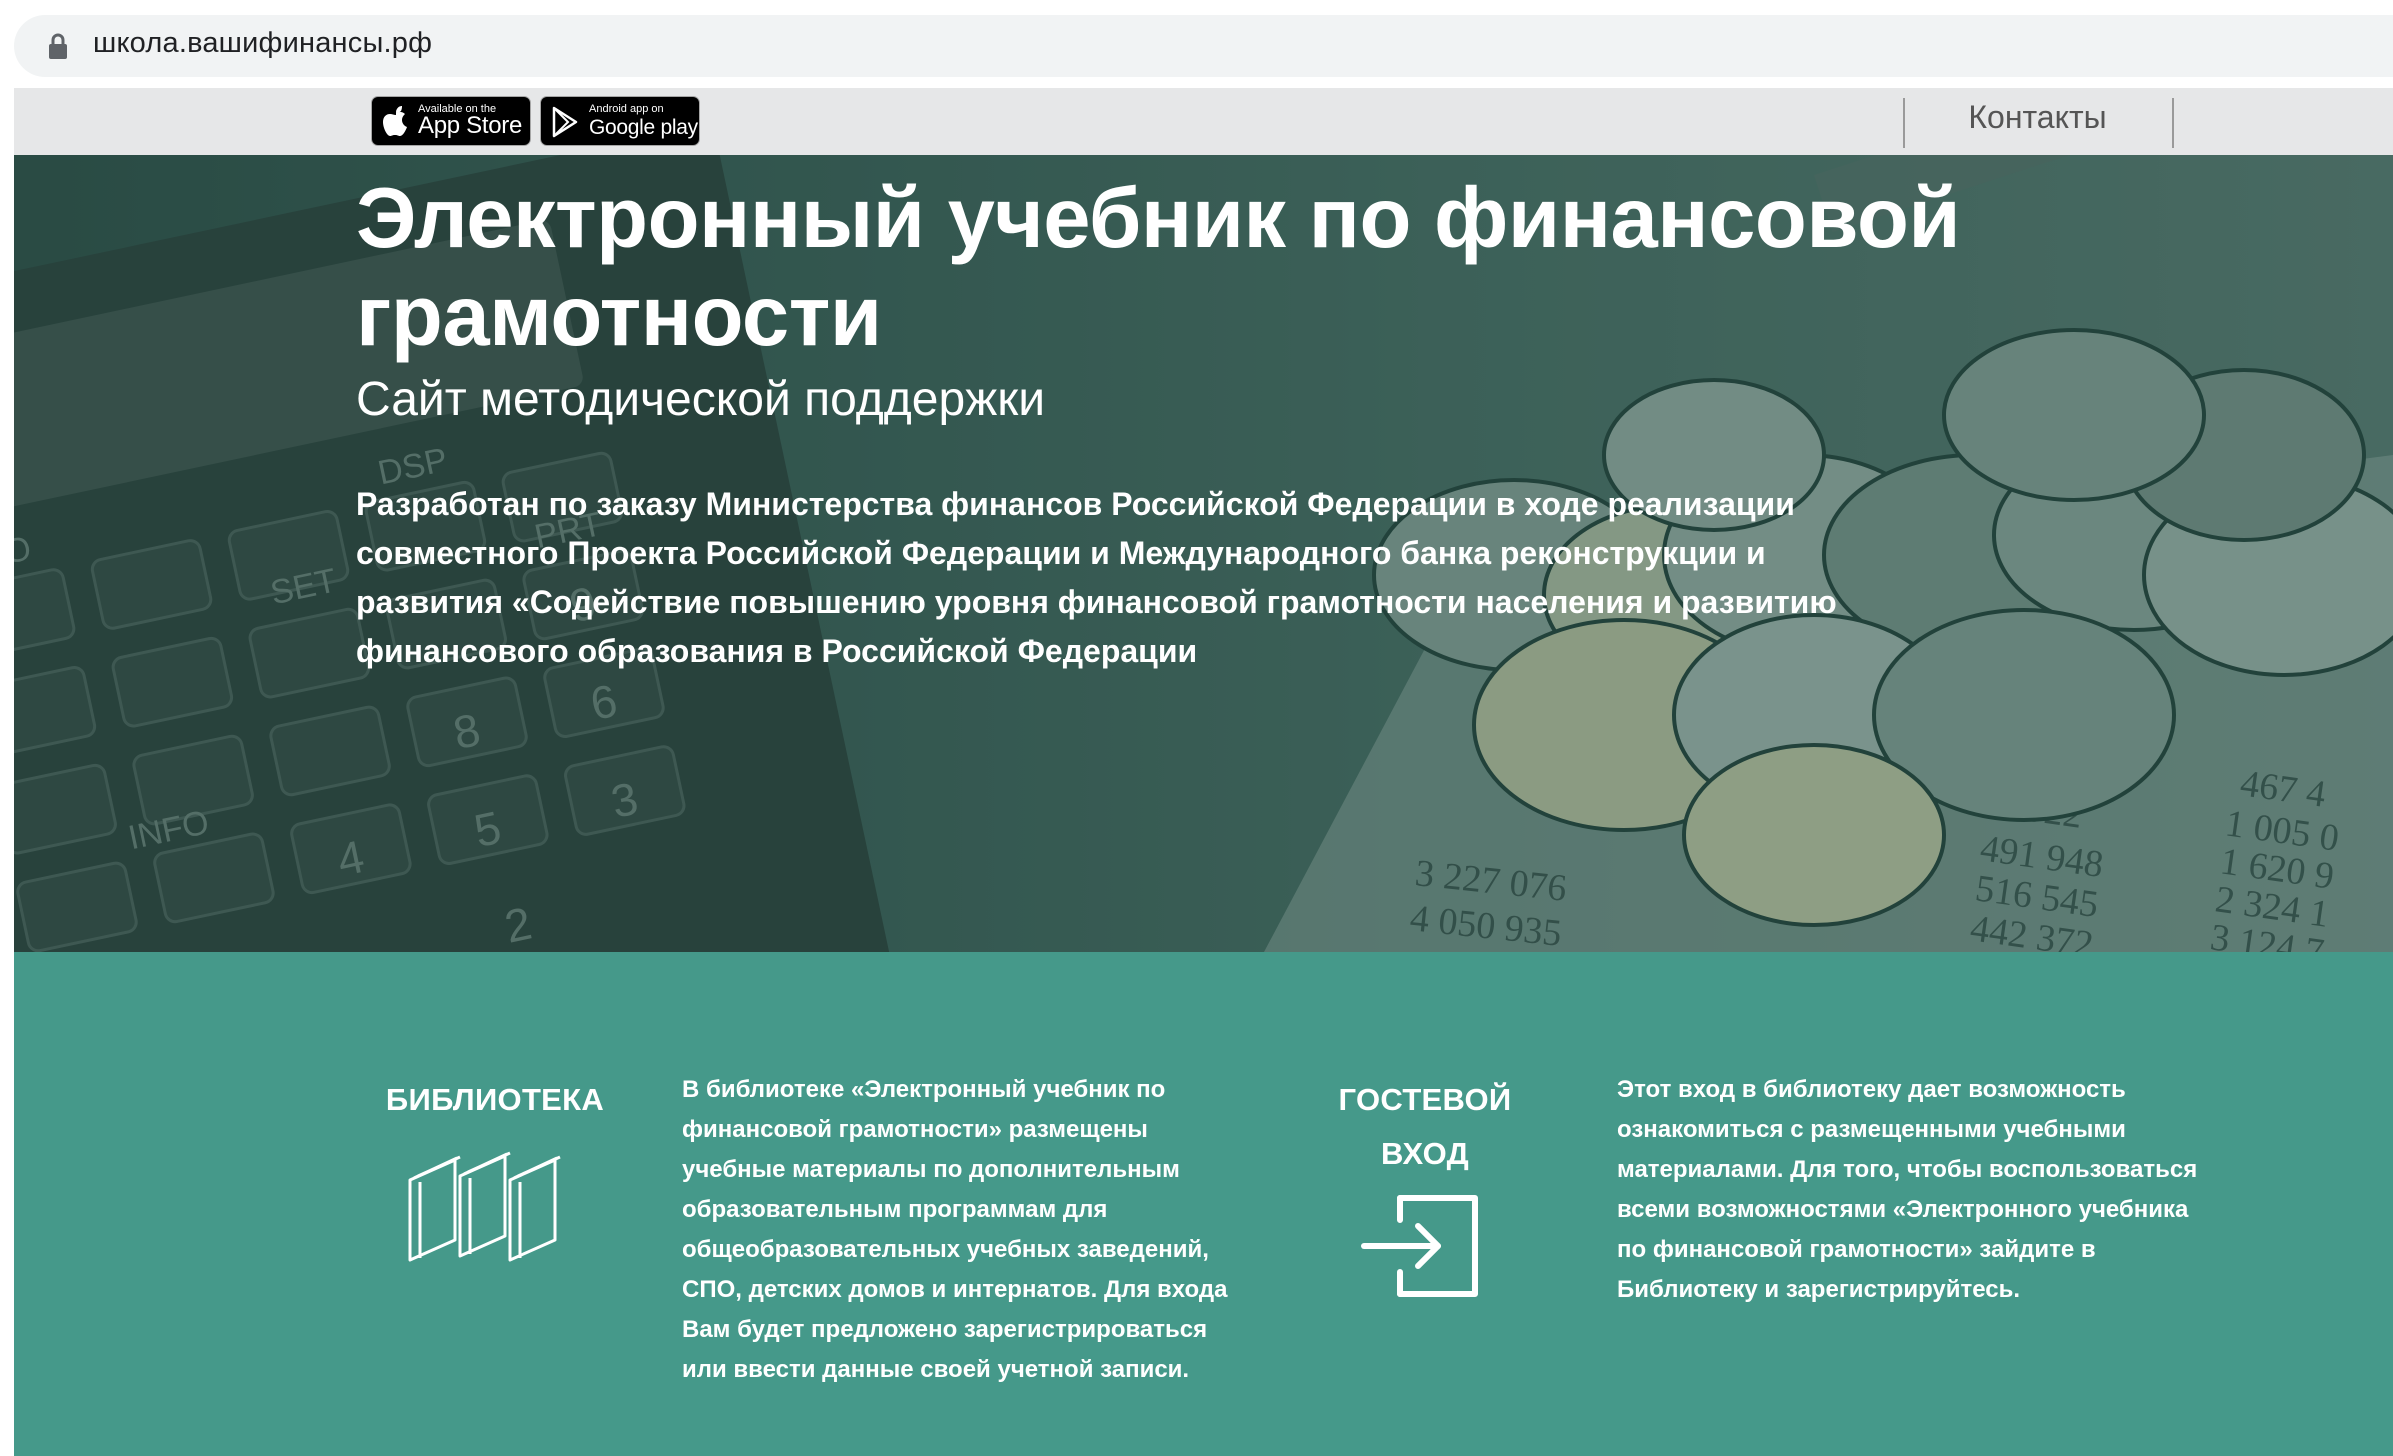 The image size is (2393, 1456). What do you see at coordinates (626, 109) in the screenshot?
I see `google-play-small-label: Android app on` at bounding box center [626, 109].